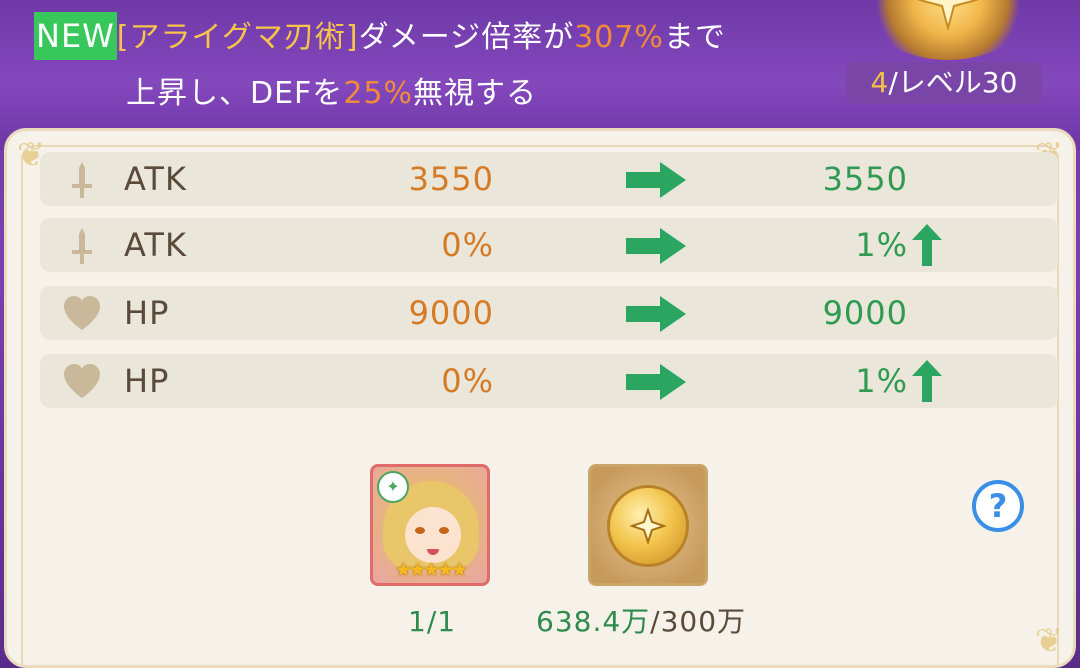 This screenshot has height=668, width=1080. I want to click on coin-count: 638.4万/300万, so click(641, 622).